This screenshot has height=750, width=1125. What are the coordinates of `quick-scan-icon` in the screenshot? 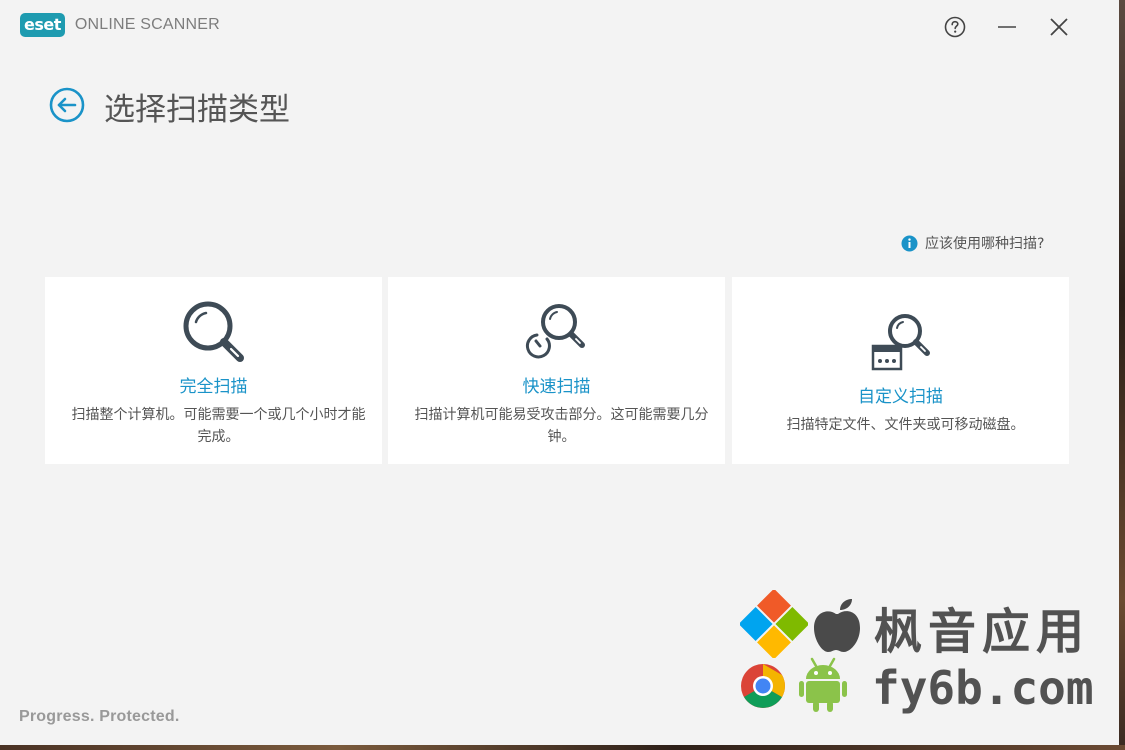 It's located at (555, 331).